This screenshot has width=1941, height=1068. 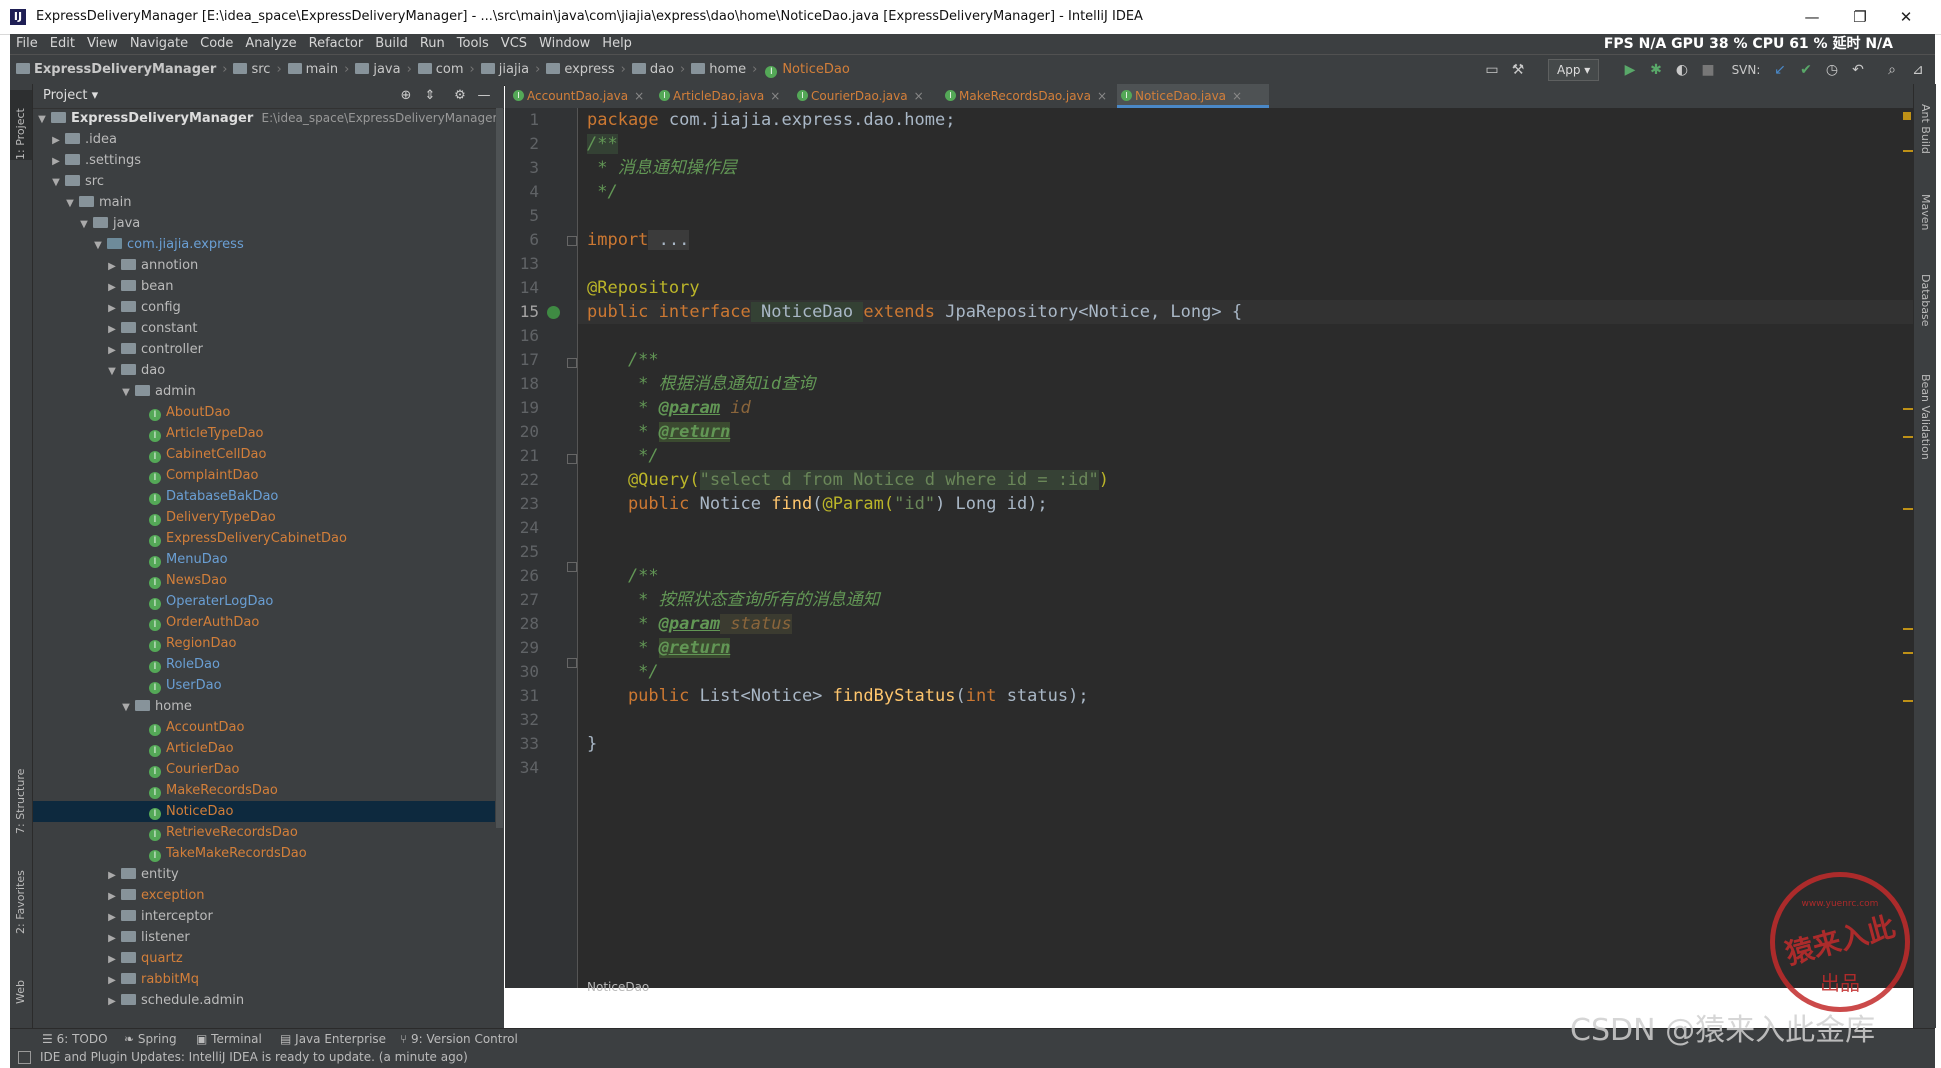 What do you see at coordinates (264, 853) in the screenshot?
I see `tree-item-class: I TakeMakeRecordsDao` at bounding box center [264, 853].